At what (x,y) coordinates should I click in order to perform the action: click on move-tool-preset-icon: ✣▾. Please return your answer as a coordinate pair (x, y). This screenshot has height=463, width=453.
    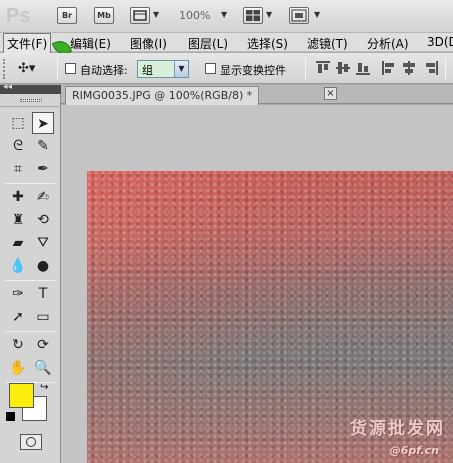
    Looking at the image, I should click on (26, 68).